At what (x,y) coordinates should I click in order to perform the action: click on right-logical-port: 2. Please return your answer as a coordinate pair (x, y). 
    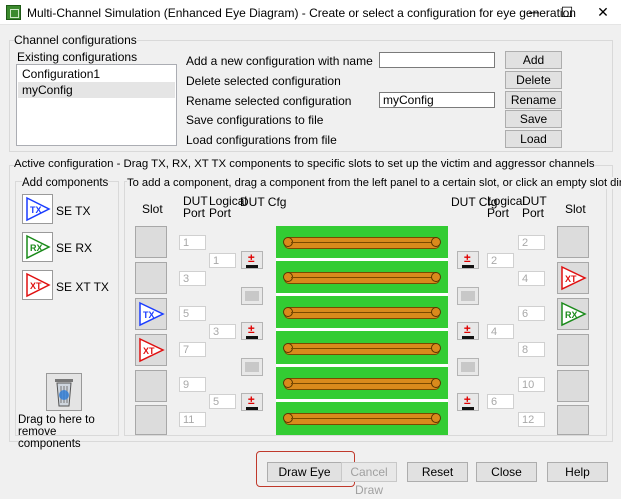
    Looking at the image, I should click on (500, 260).